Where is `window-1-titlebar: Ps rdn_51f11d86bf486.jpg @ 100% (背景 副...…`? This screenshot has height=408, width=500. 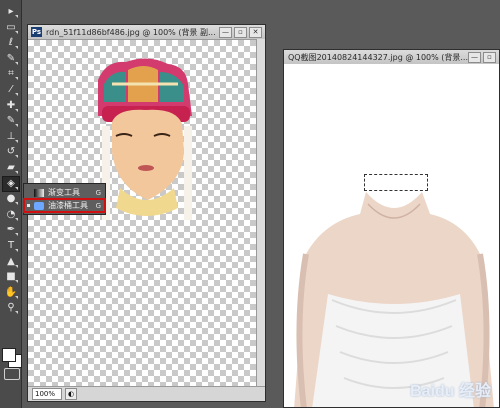
window-1-titlebar: Ps rdn_51f11d86bf486.jpg @ 100% (背景 副...… is located at coordinates (146, 32).